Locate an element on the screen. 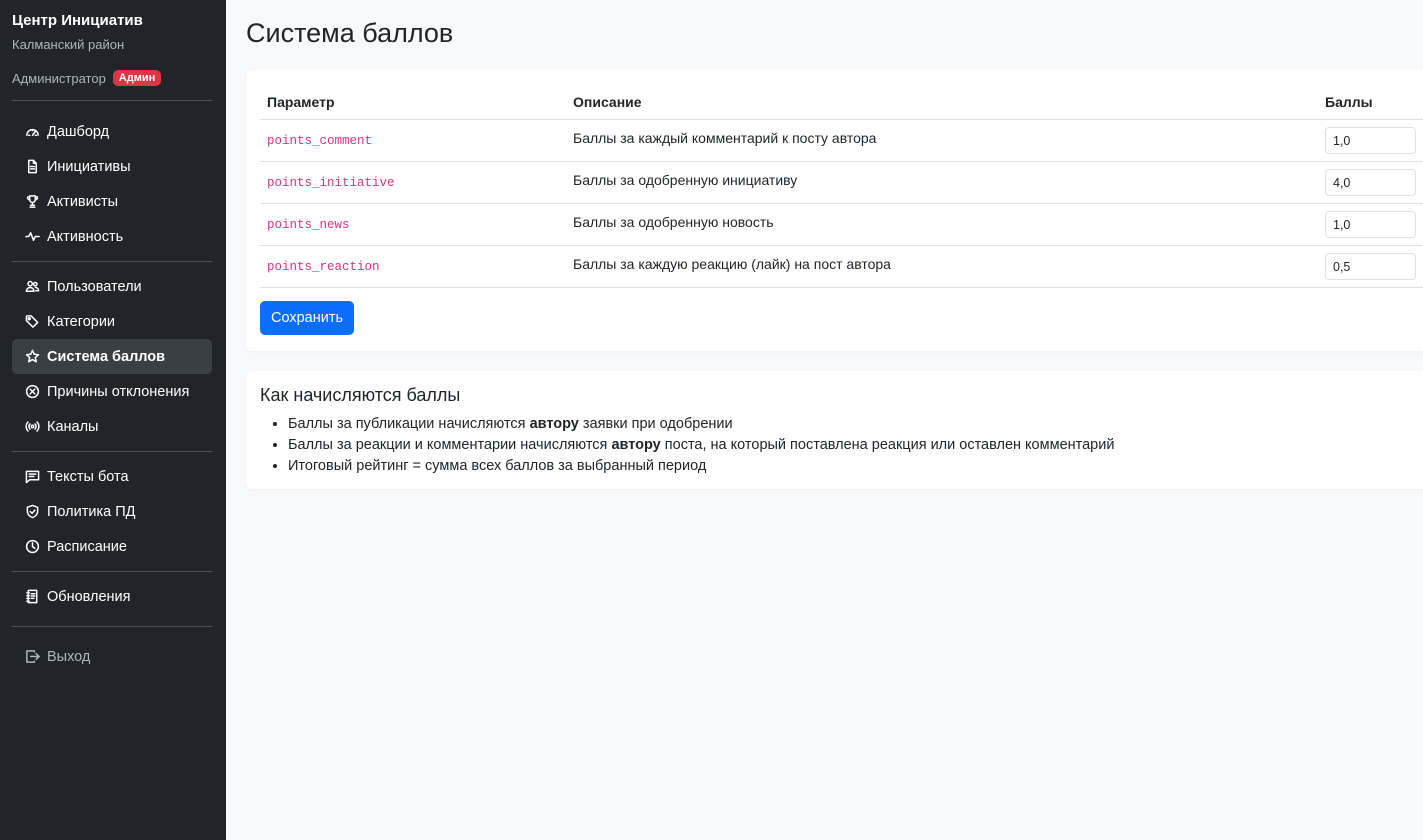  param-description: Баллы за одобренную инициативу is located at coordinates (942, 179).